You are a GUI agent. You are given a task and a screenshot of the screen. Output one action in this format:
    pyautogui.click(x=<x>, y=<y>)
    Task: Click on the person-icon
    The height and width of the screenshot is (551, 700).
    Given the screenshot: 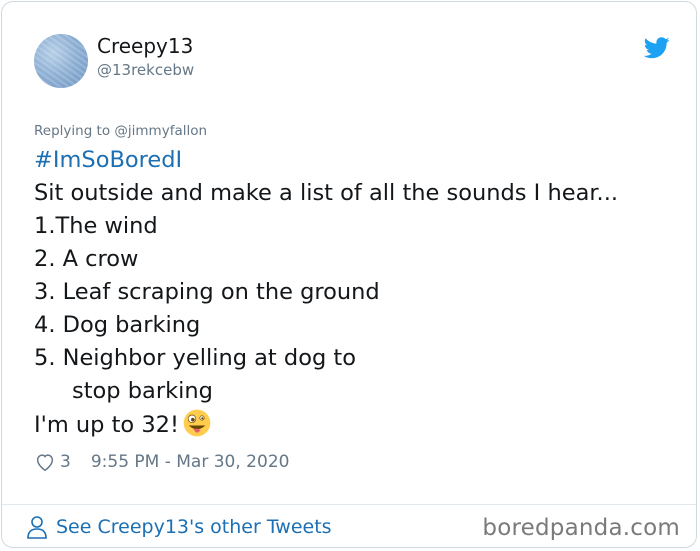 What is the action you would take?
    pyautogui.click(x=37, y=527)
    